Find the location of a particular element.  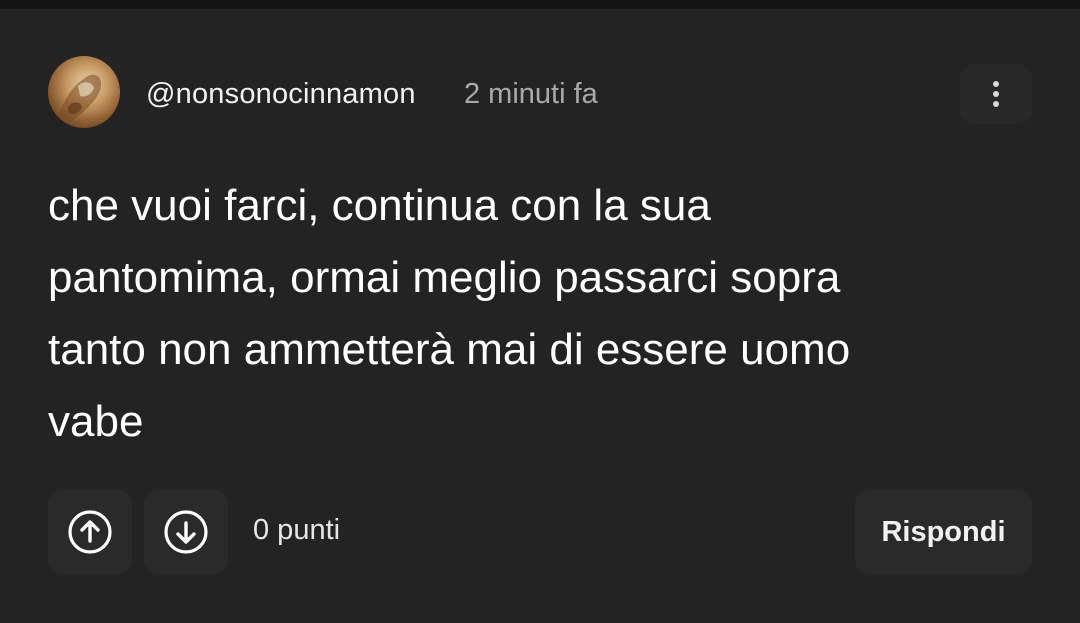

arrow-up-circle-icon is located at coordinates (90, 532).